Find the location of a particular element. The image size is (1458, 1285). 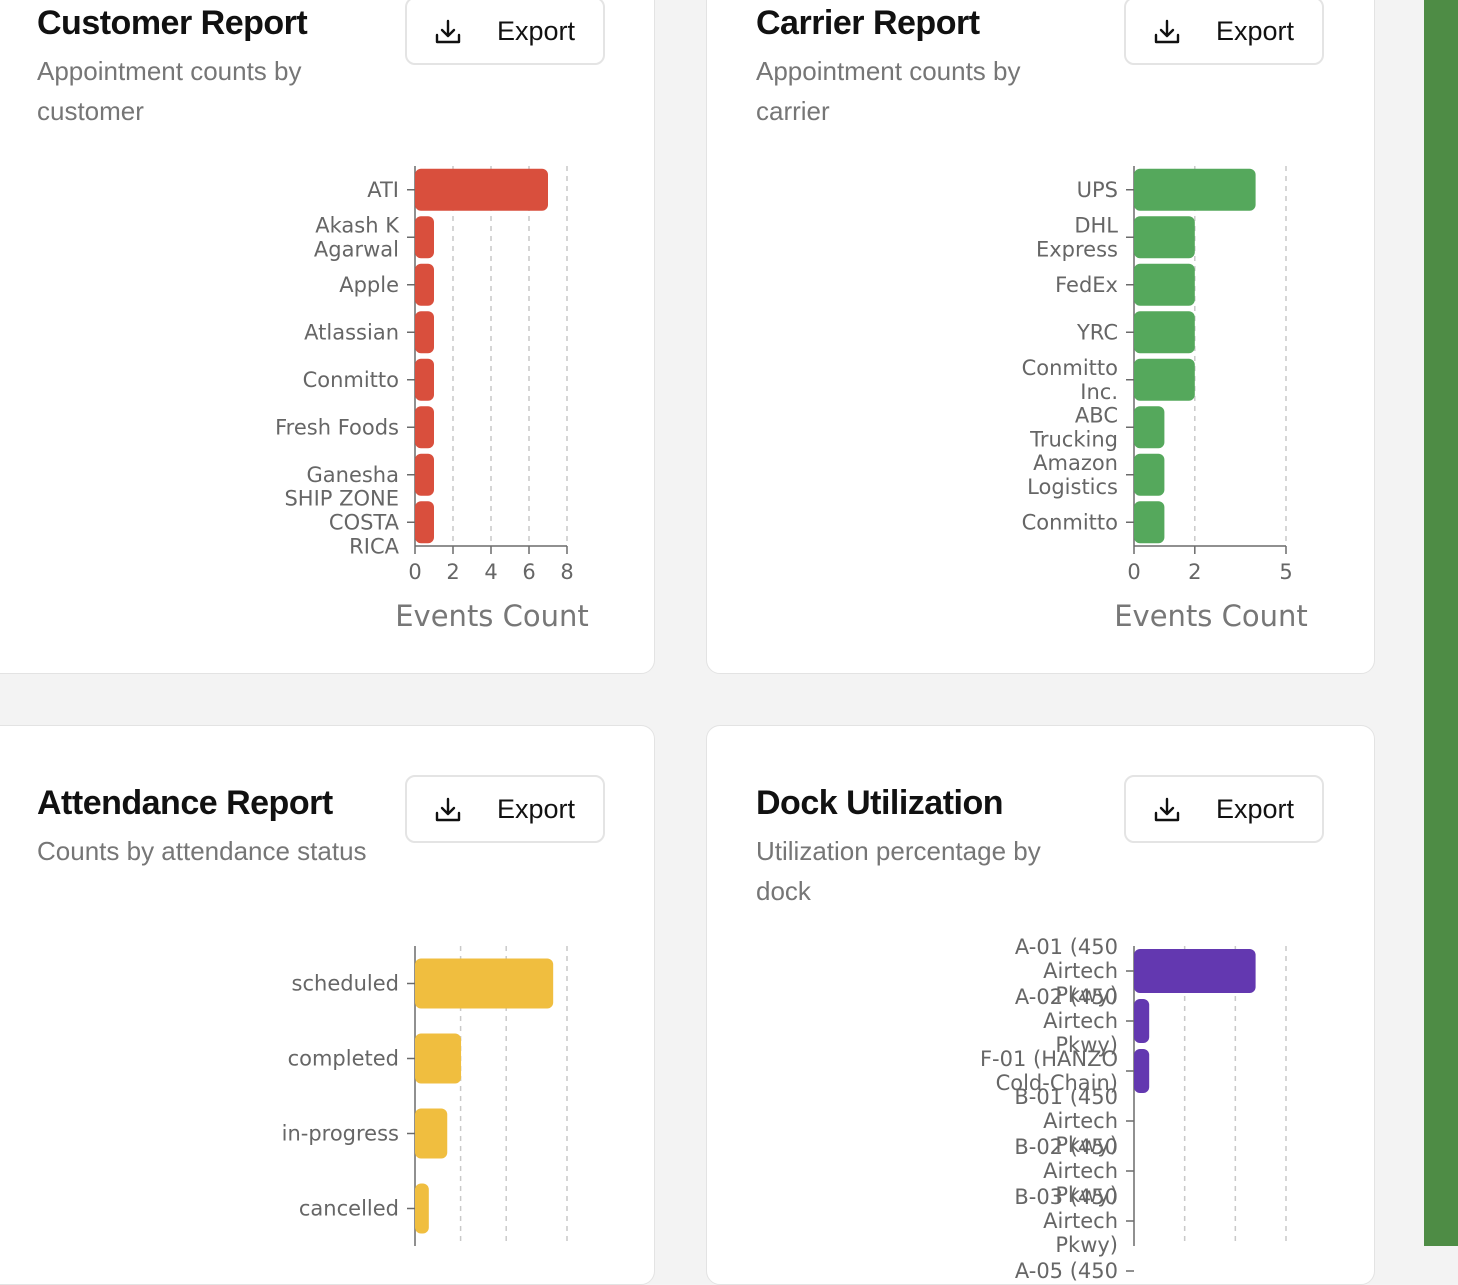

carrier-category-label-line: DHL is located at coordinates (1096, 225).